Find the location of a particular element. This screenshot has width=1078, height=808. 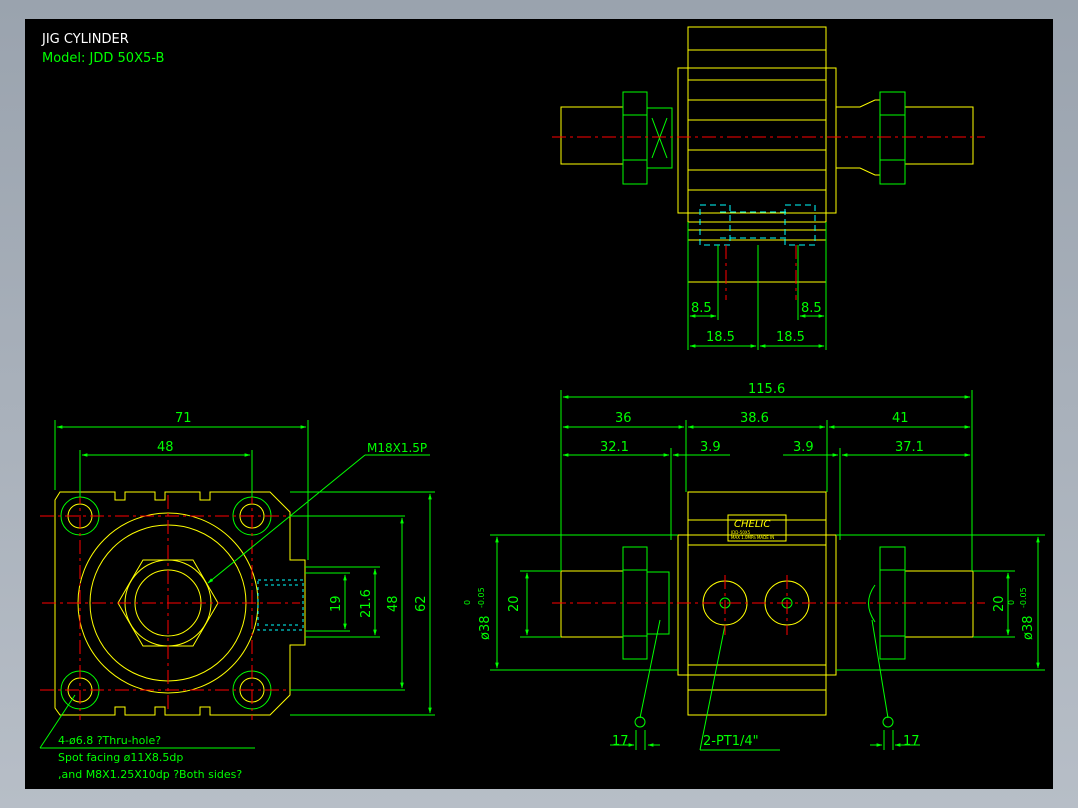

side-dim-71: 71 is located at coordinates (183, 418).